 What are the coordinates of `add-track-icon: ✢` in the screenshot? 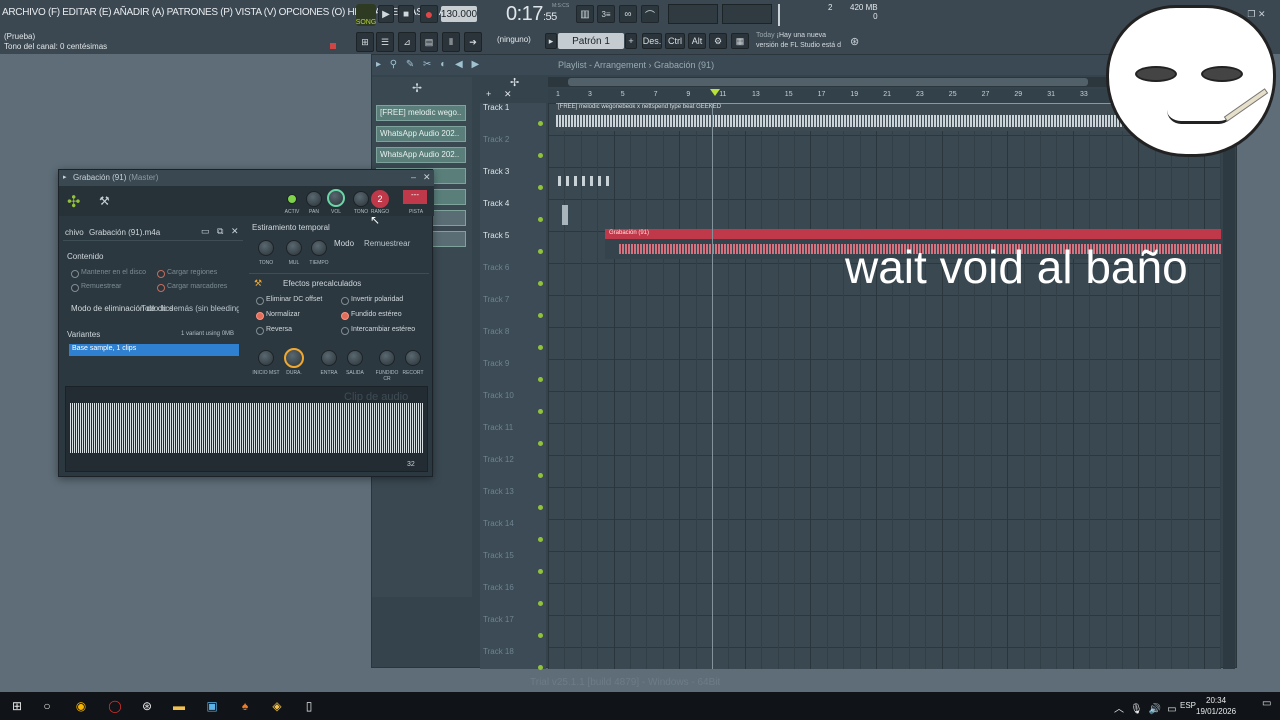 It's located at (514, 82).